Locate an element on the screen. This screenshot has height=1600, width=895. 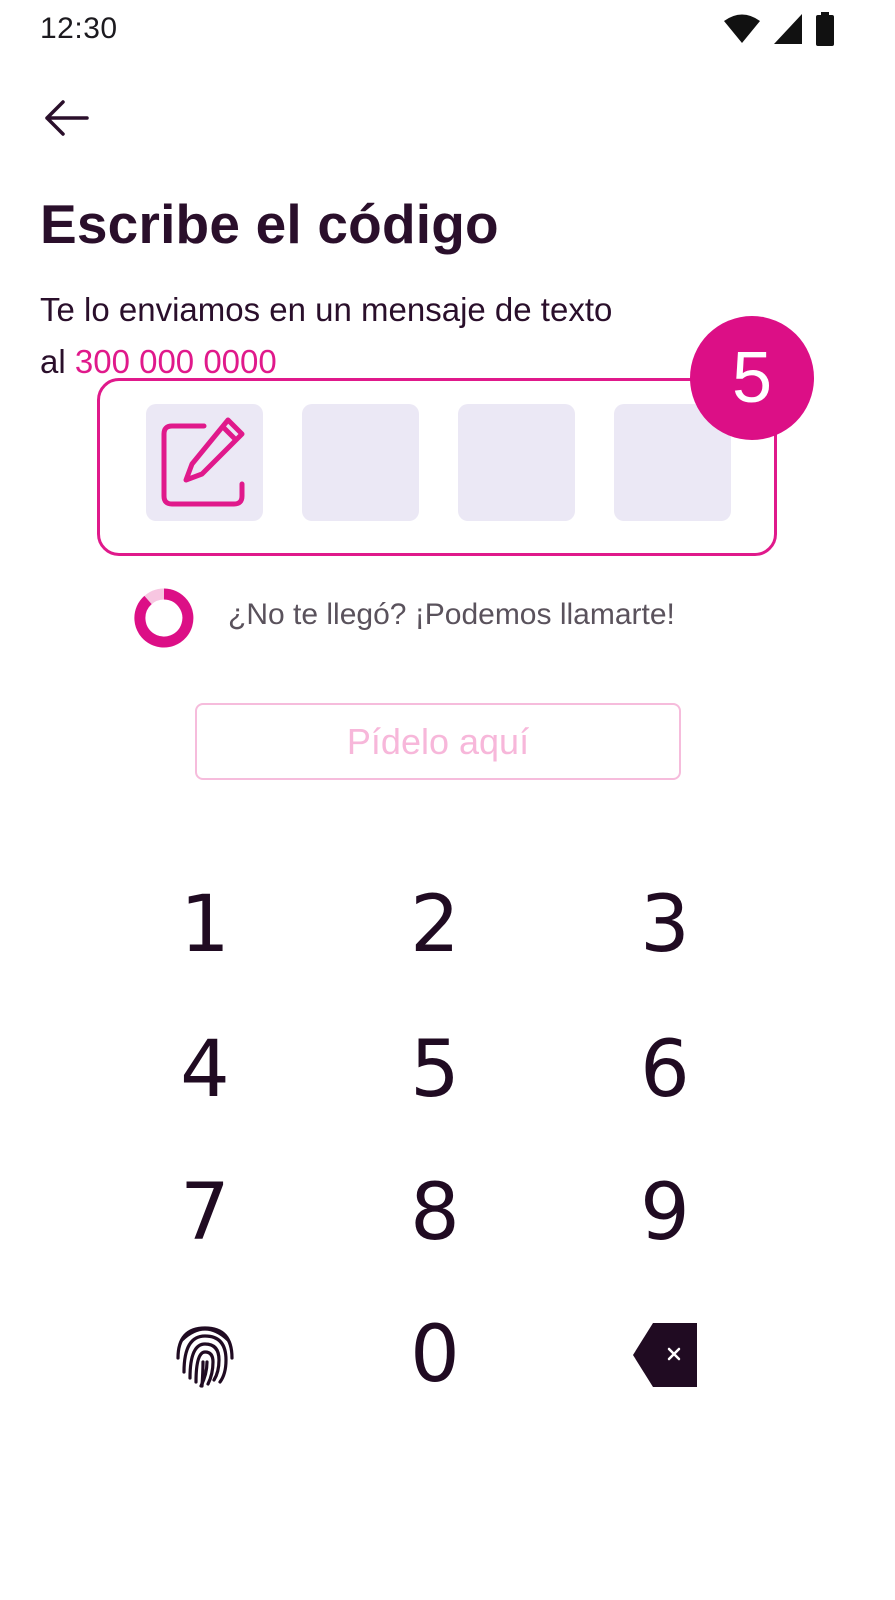
edit-icon is located at coordinates (203, 462).